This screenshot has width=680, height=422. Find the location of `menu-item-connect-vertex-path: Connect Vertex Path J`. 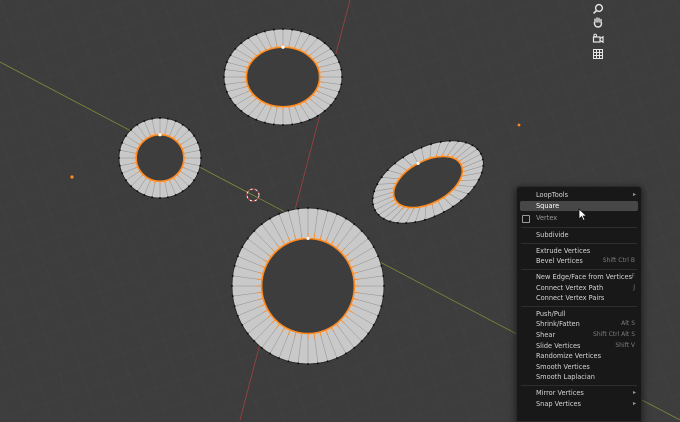

menu-item-connect-vertex-path: Connect Vertex Path J is located at coordinates (579, 288).